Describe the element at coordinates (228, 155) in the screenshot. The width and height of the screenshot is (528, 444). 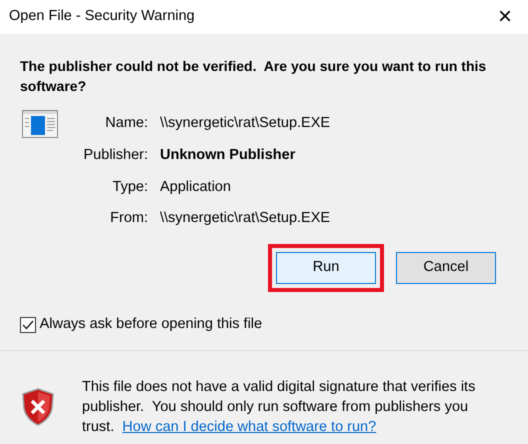
I see `field-value: Unknown Publisher` at that location.